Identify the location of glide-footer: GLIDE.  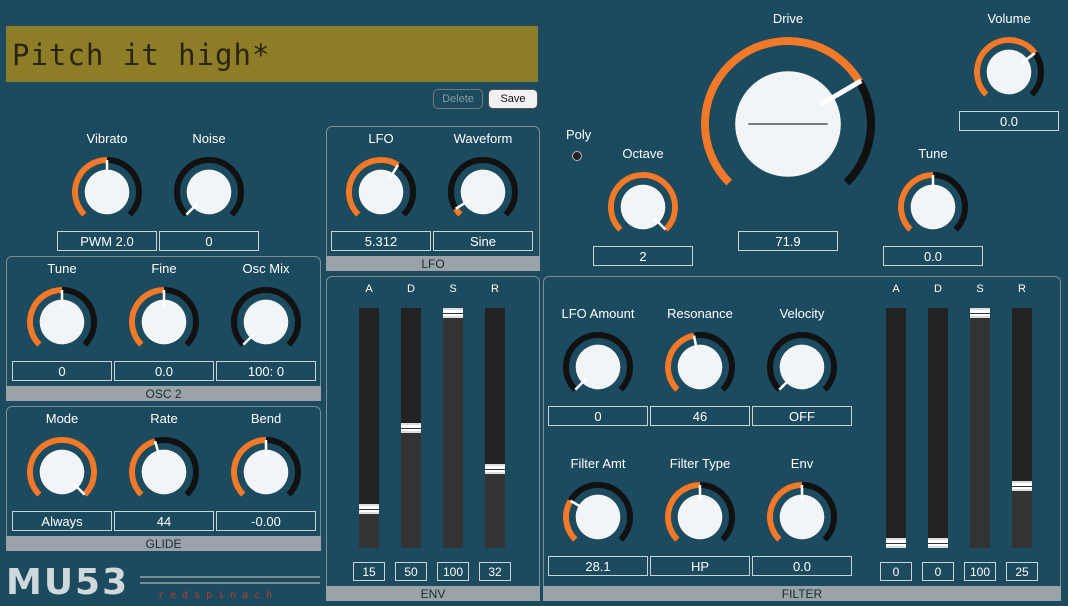
(163, 543).